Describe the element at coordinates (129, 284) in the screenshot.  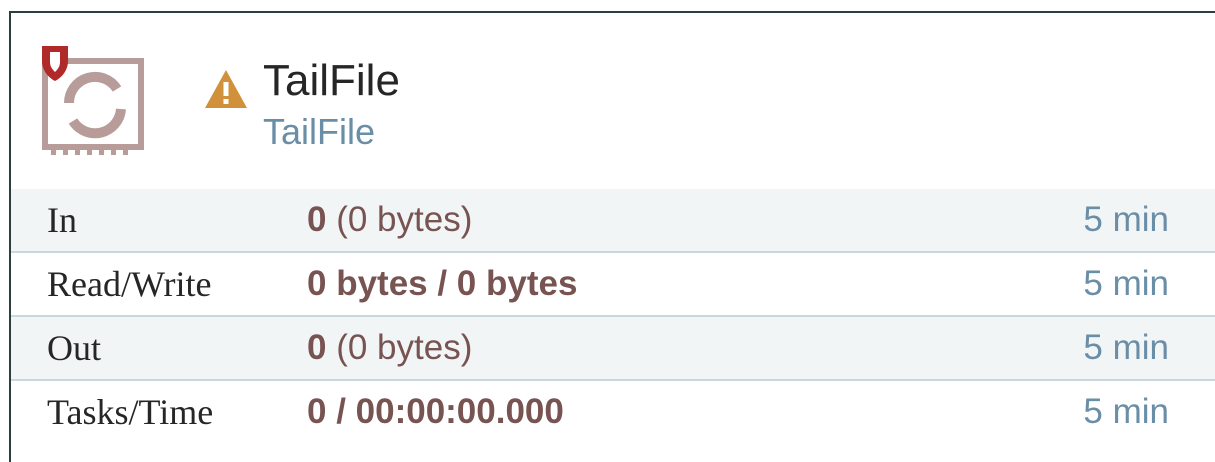
I see `stat-label: Read/Write` at that location.